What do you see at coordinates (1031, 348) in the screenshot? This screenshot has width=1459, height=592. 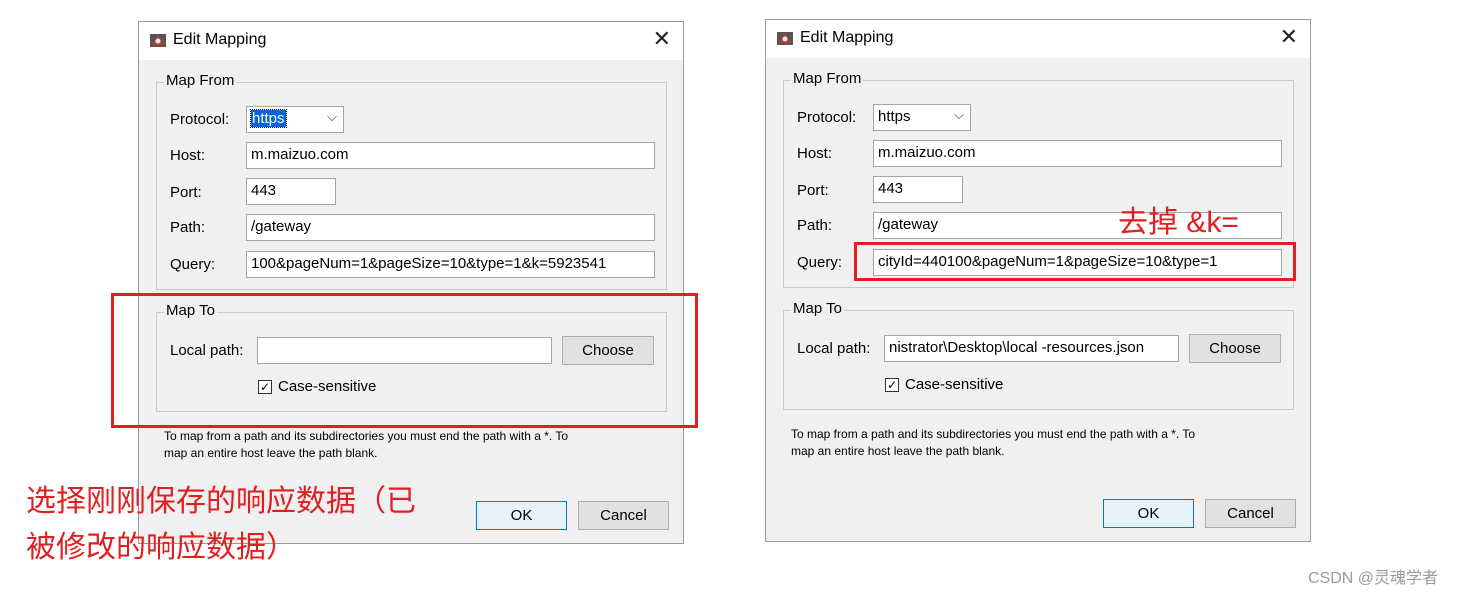 I see `local-path-input: nistrator\Desktop\local -resources.json` at bounding box center [1031, 348].